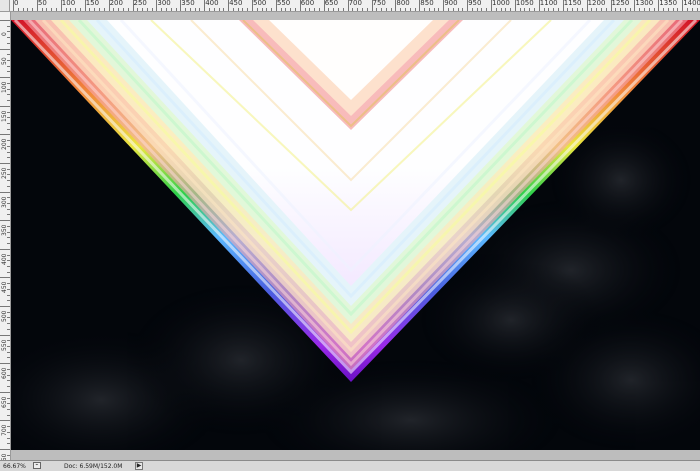  Describe the element at coordinates (620, 3) in the screenshot. I see `ruler-tick-label: 1250` at that location.